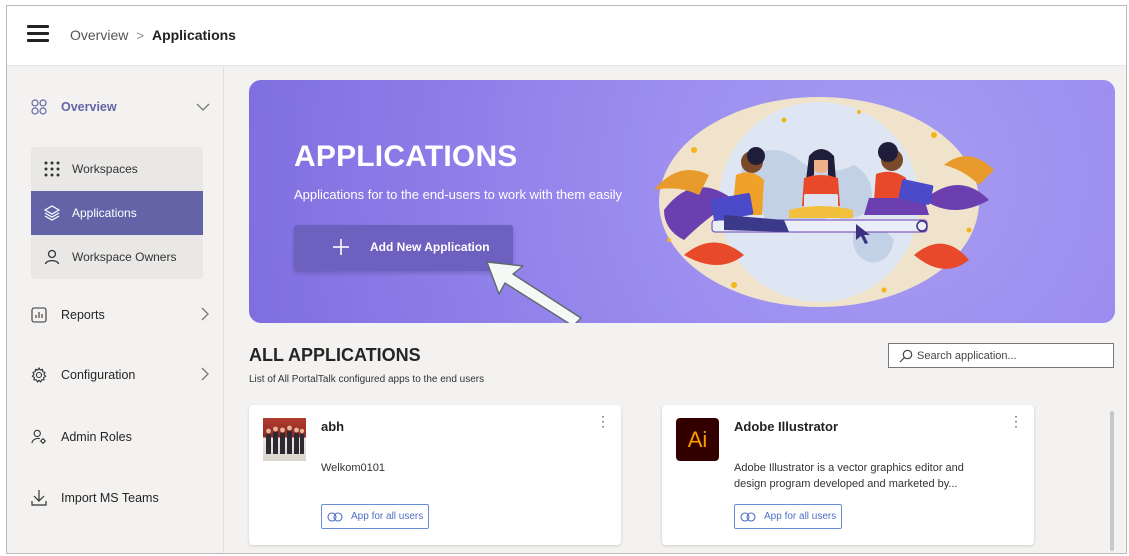  Describe the element at coordinates (104, 213) in the screenshot. I see `sidebar-item-label: Applications` at that location.